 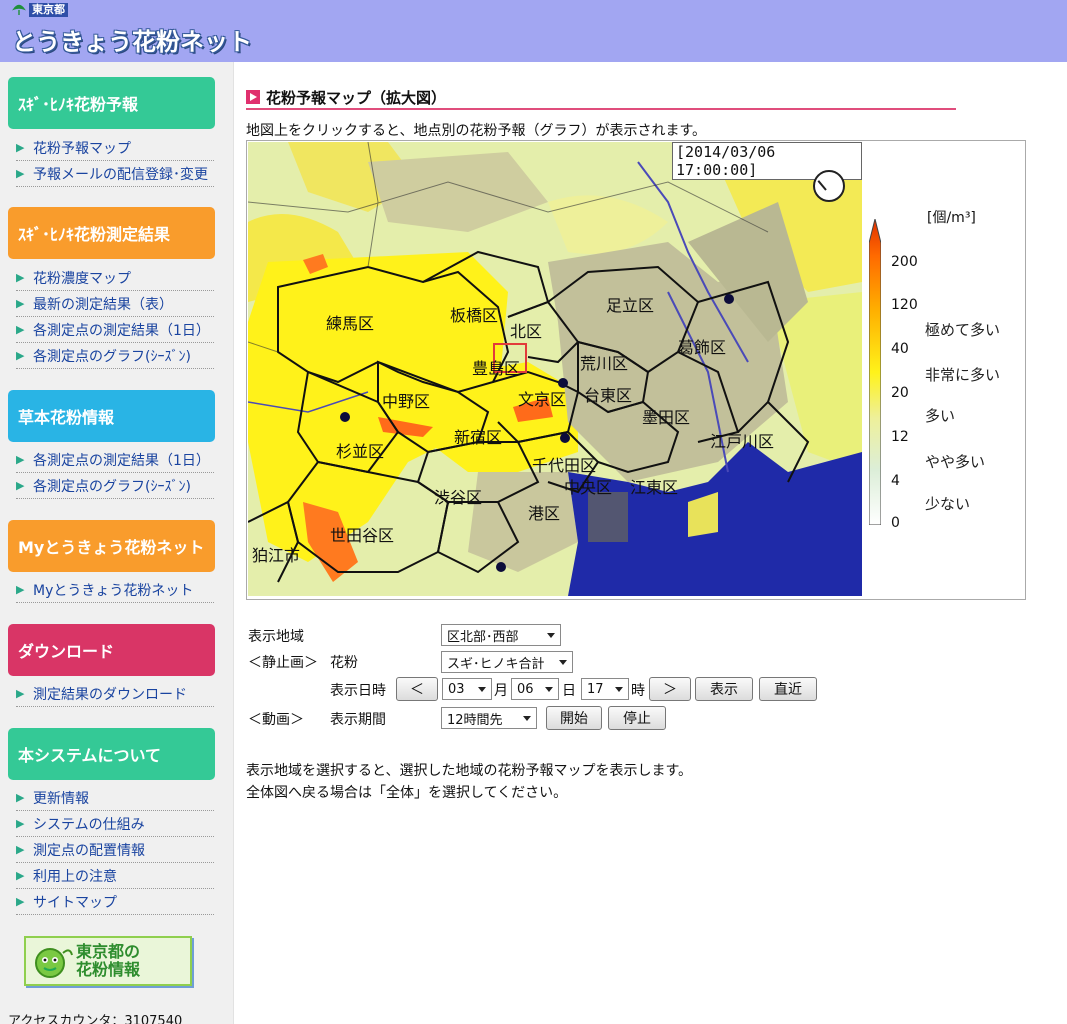 What do you see at coordinates (963, 375) in the screenshot?
I see `legend-level-very-high: 非常に多い` at bounding box center [963, 375].